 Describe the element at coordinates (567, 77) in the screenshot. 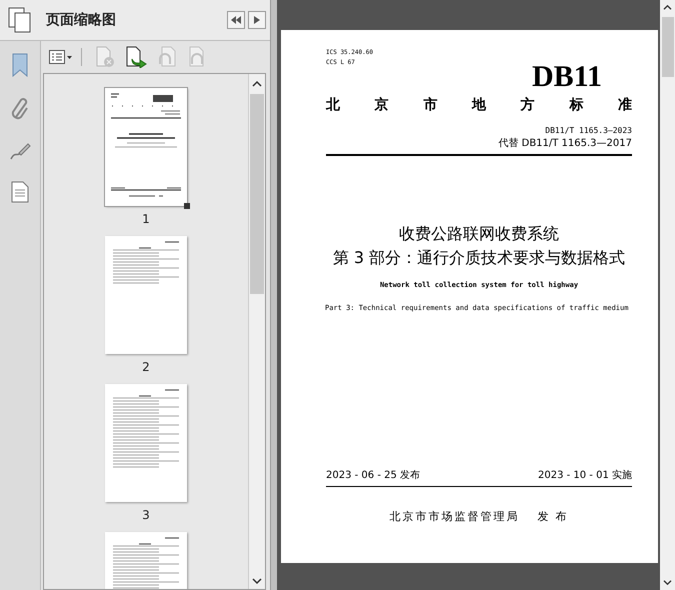

I see `standard-code: DB11` at that location.